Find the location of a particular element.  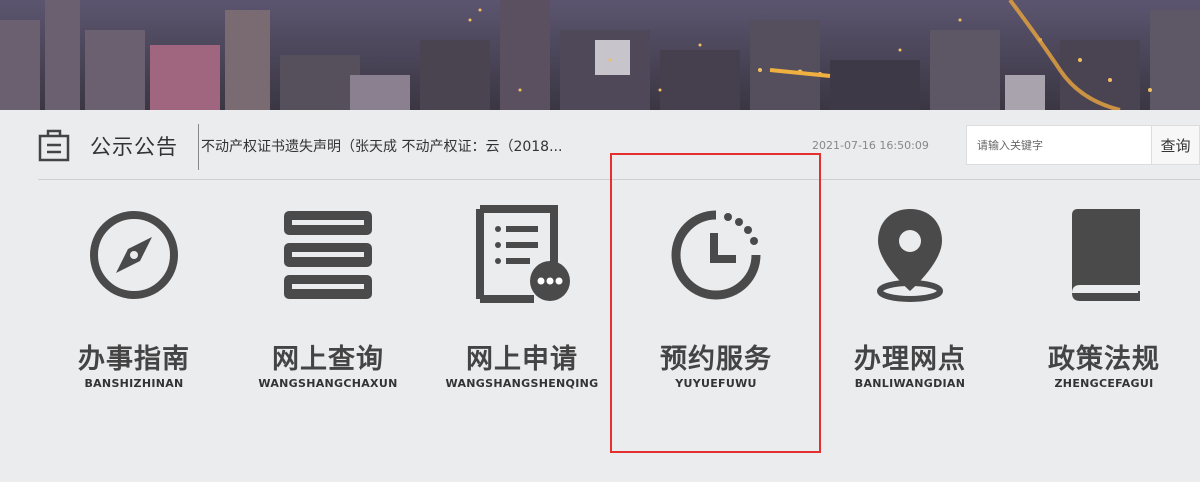

service-title: 网上查询 is located at coordinates (328, 359).